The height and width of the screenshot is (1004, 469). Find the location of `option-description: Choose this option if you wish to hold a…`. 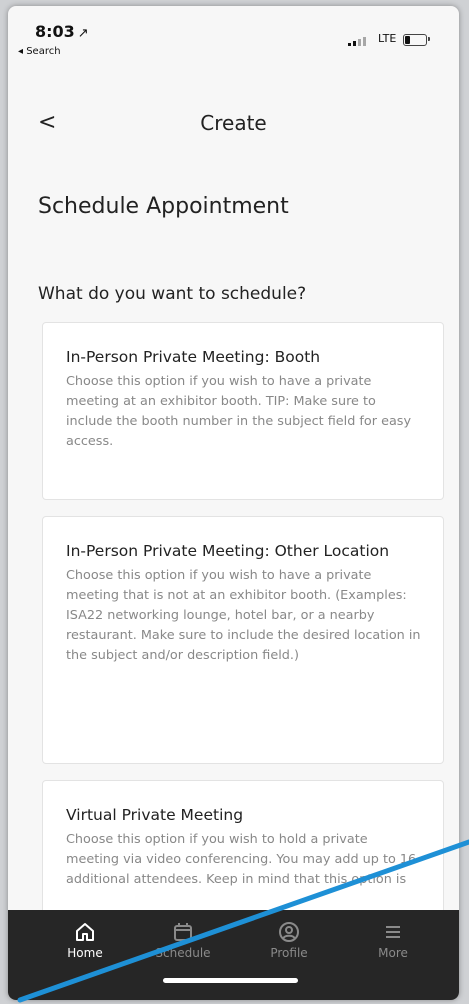

option-description: Choose this option if you wish to hold a… is located at coordinates (241, 859).